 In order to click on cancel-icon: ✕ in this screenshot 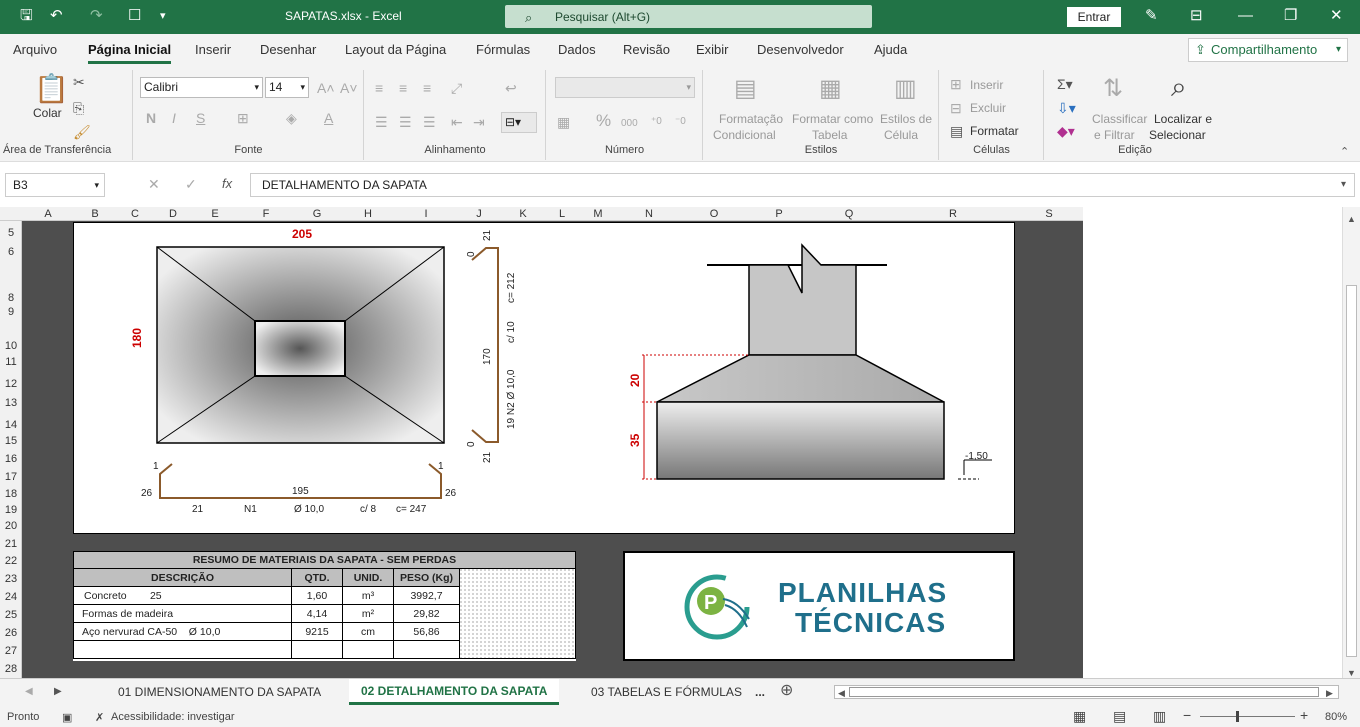, I will do `click(154, 184)`.